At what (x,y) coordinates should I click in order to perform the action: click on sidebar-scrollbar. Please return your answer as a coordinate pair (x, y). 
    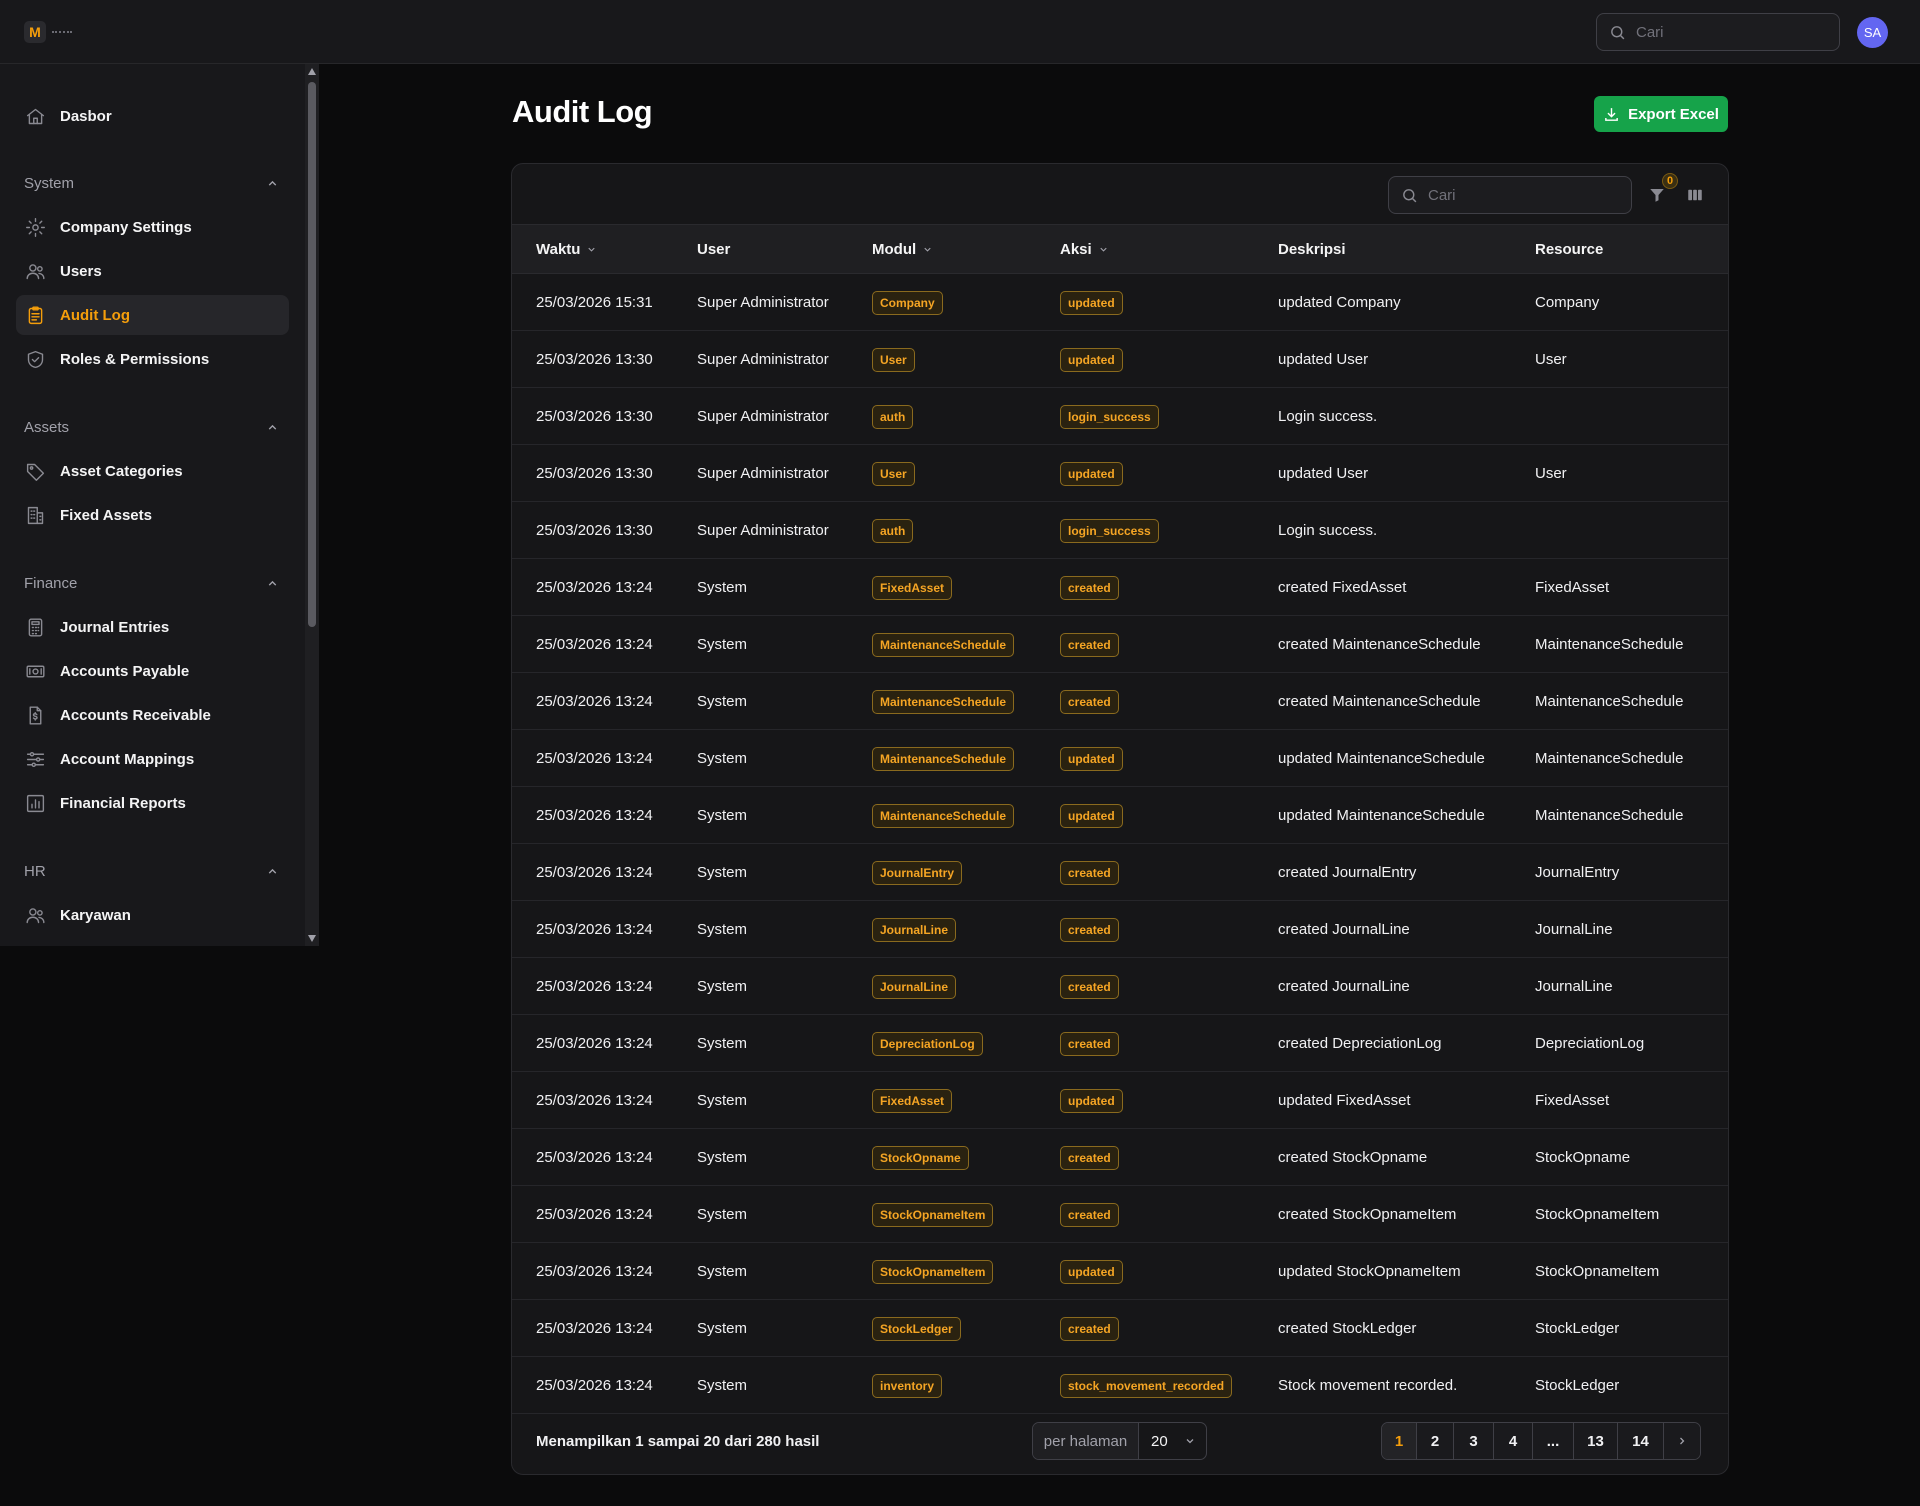
    Looking at the image, I should click on (312, 505).